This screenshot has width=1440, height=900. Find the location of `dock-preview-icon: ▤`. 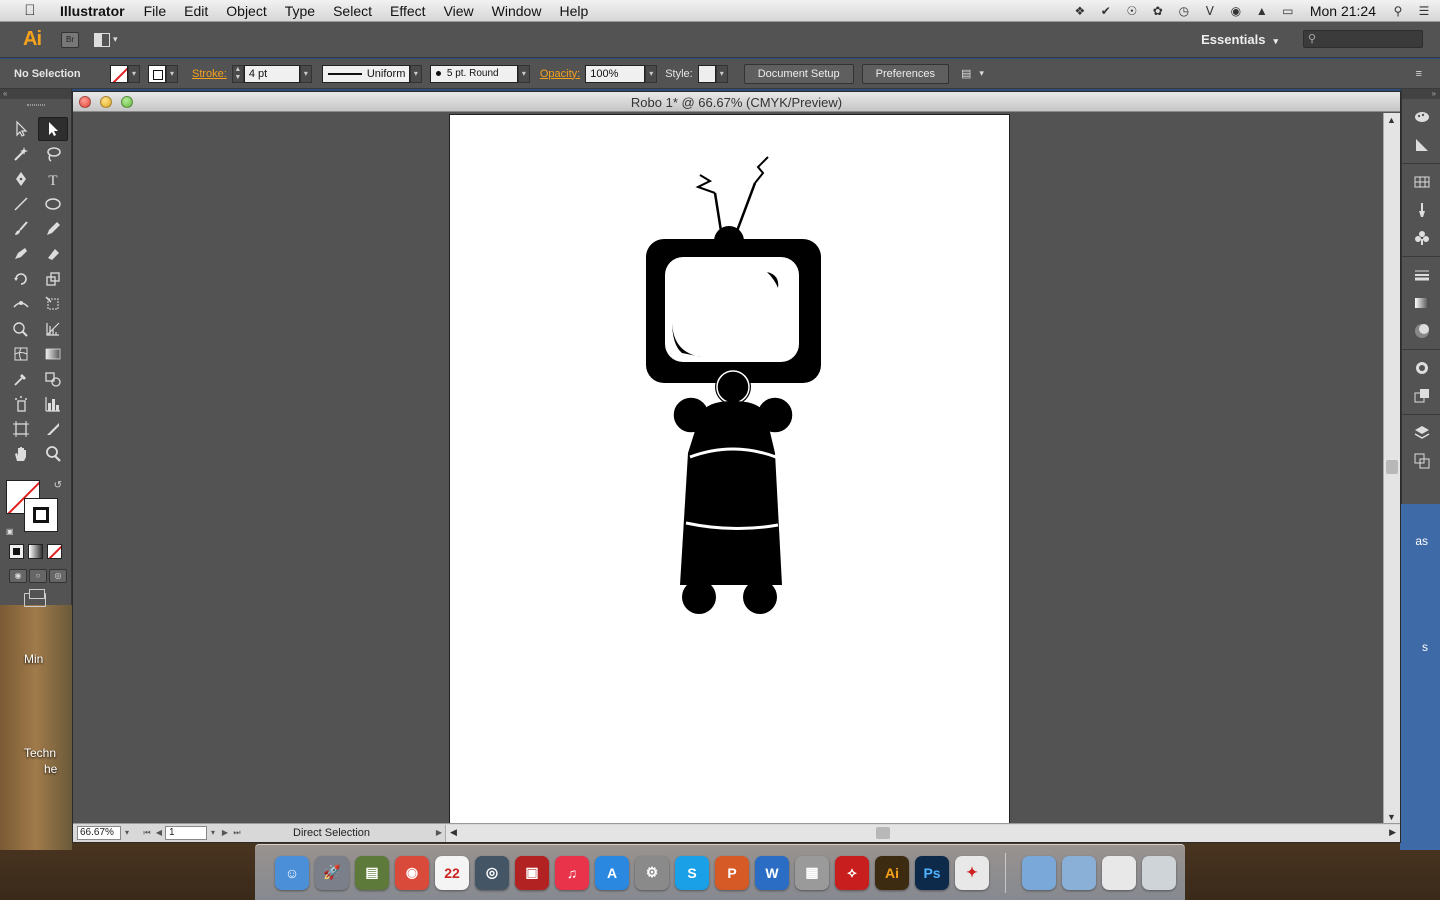

dock-preview-icon: ▤ is located at coordinates (372, 872).